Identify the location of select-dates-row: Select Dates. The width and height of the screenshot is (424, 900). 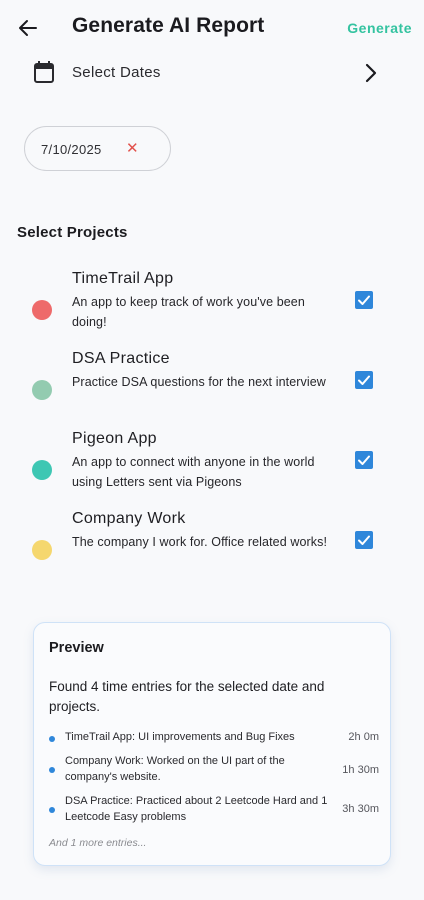
(212, 74).